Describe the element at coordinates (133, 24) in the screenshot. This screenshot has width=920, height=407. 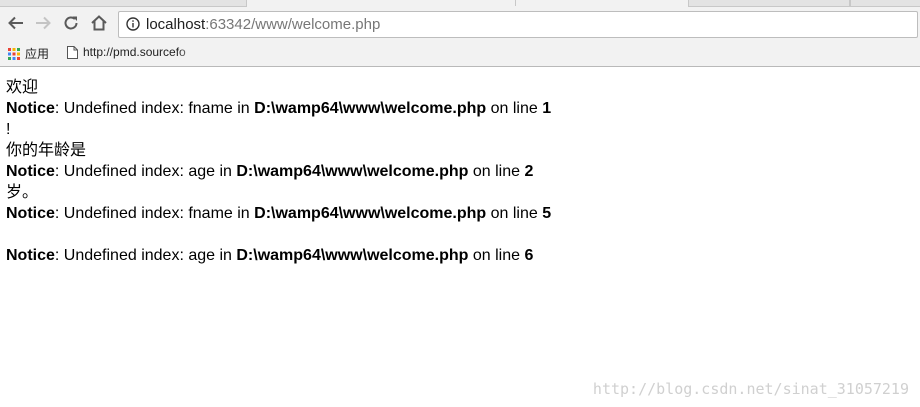
I see `info-icon` at that location.